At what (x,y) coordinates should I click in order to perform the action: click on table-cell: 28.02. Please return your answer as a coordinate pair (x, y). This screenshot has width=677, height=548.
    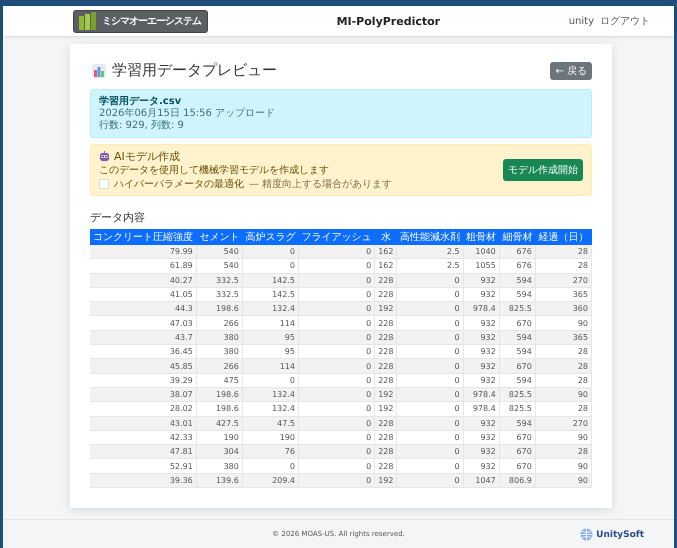
    Looking at the image, I should click on (143, 409).